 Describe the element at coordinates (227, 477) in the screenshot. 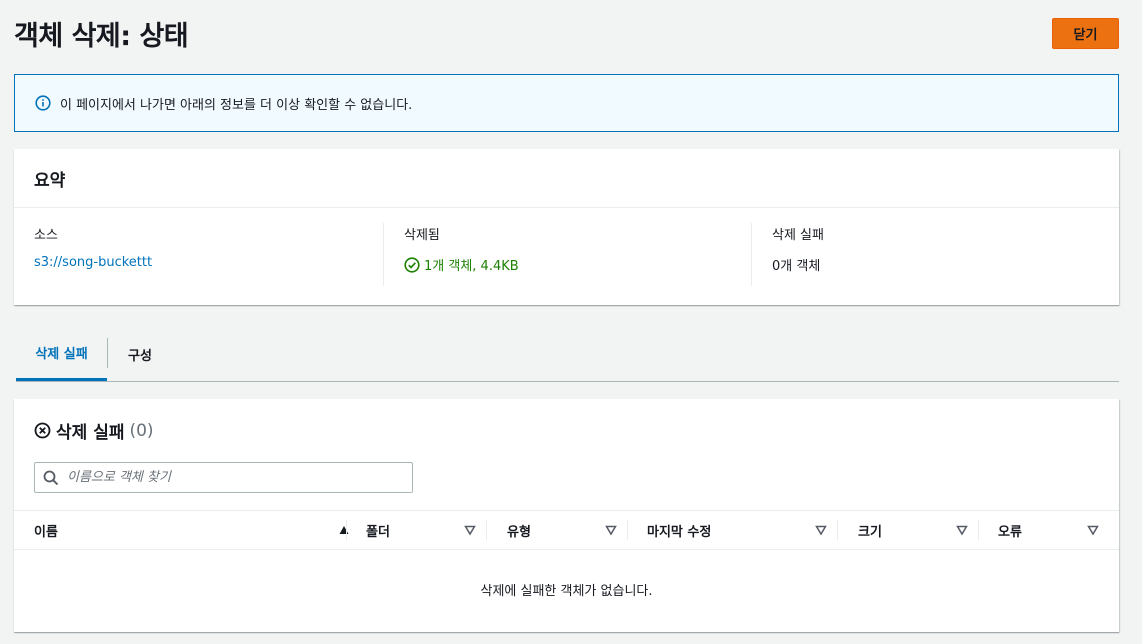

I see `search-input` at that location.